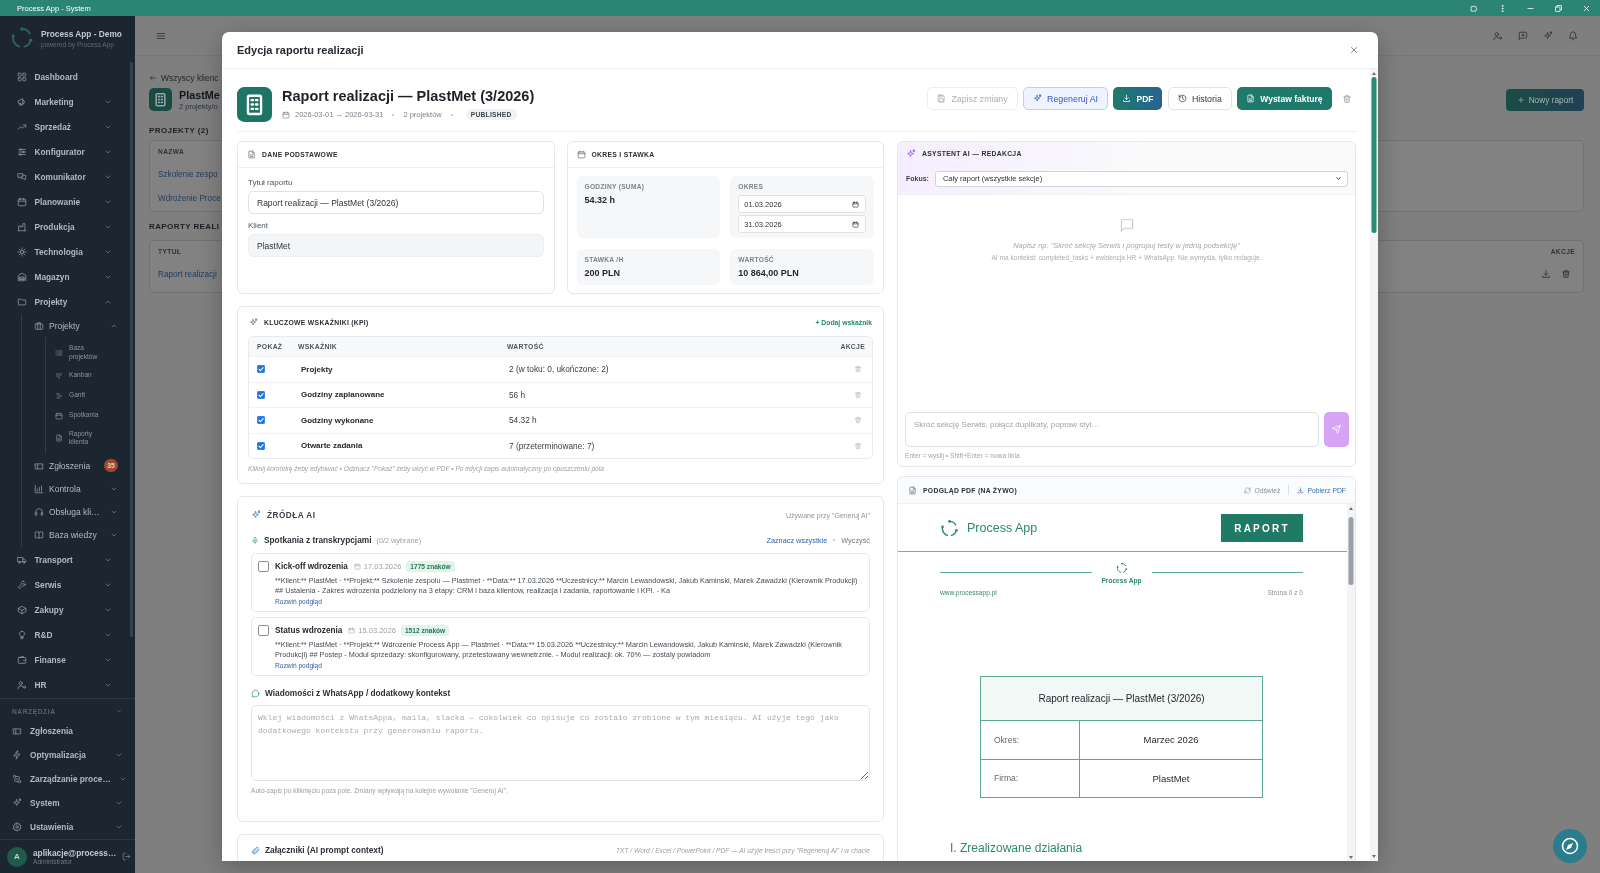  What do you see at coordinates (64, 585) in the screenshot?
I see `sidebar-item: Serwis` at bounding box center [64, 585].